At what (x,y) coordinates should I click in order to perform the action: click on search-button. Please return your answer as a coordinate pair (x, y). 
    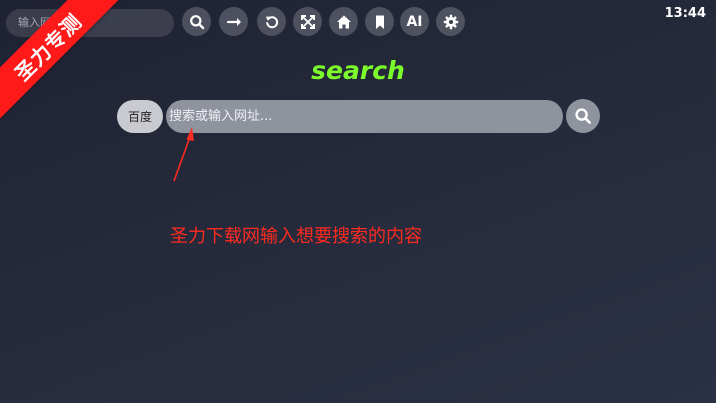
    Looking at the image, I should click on (196, 21).